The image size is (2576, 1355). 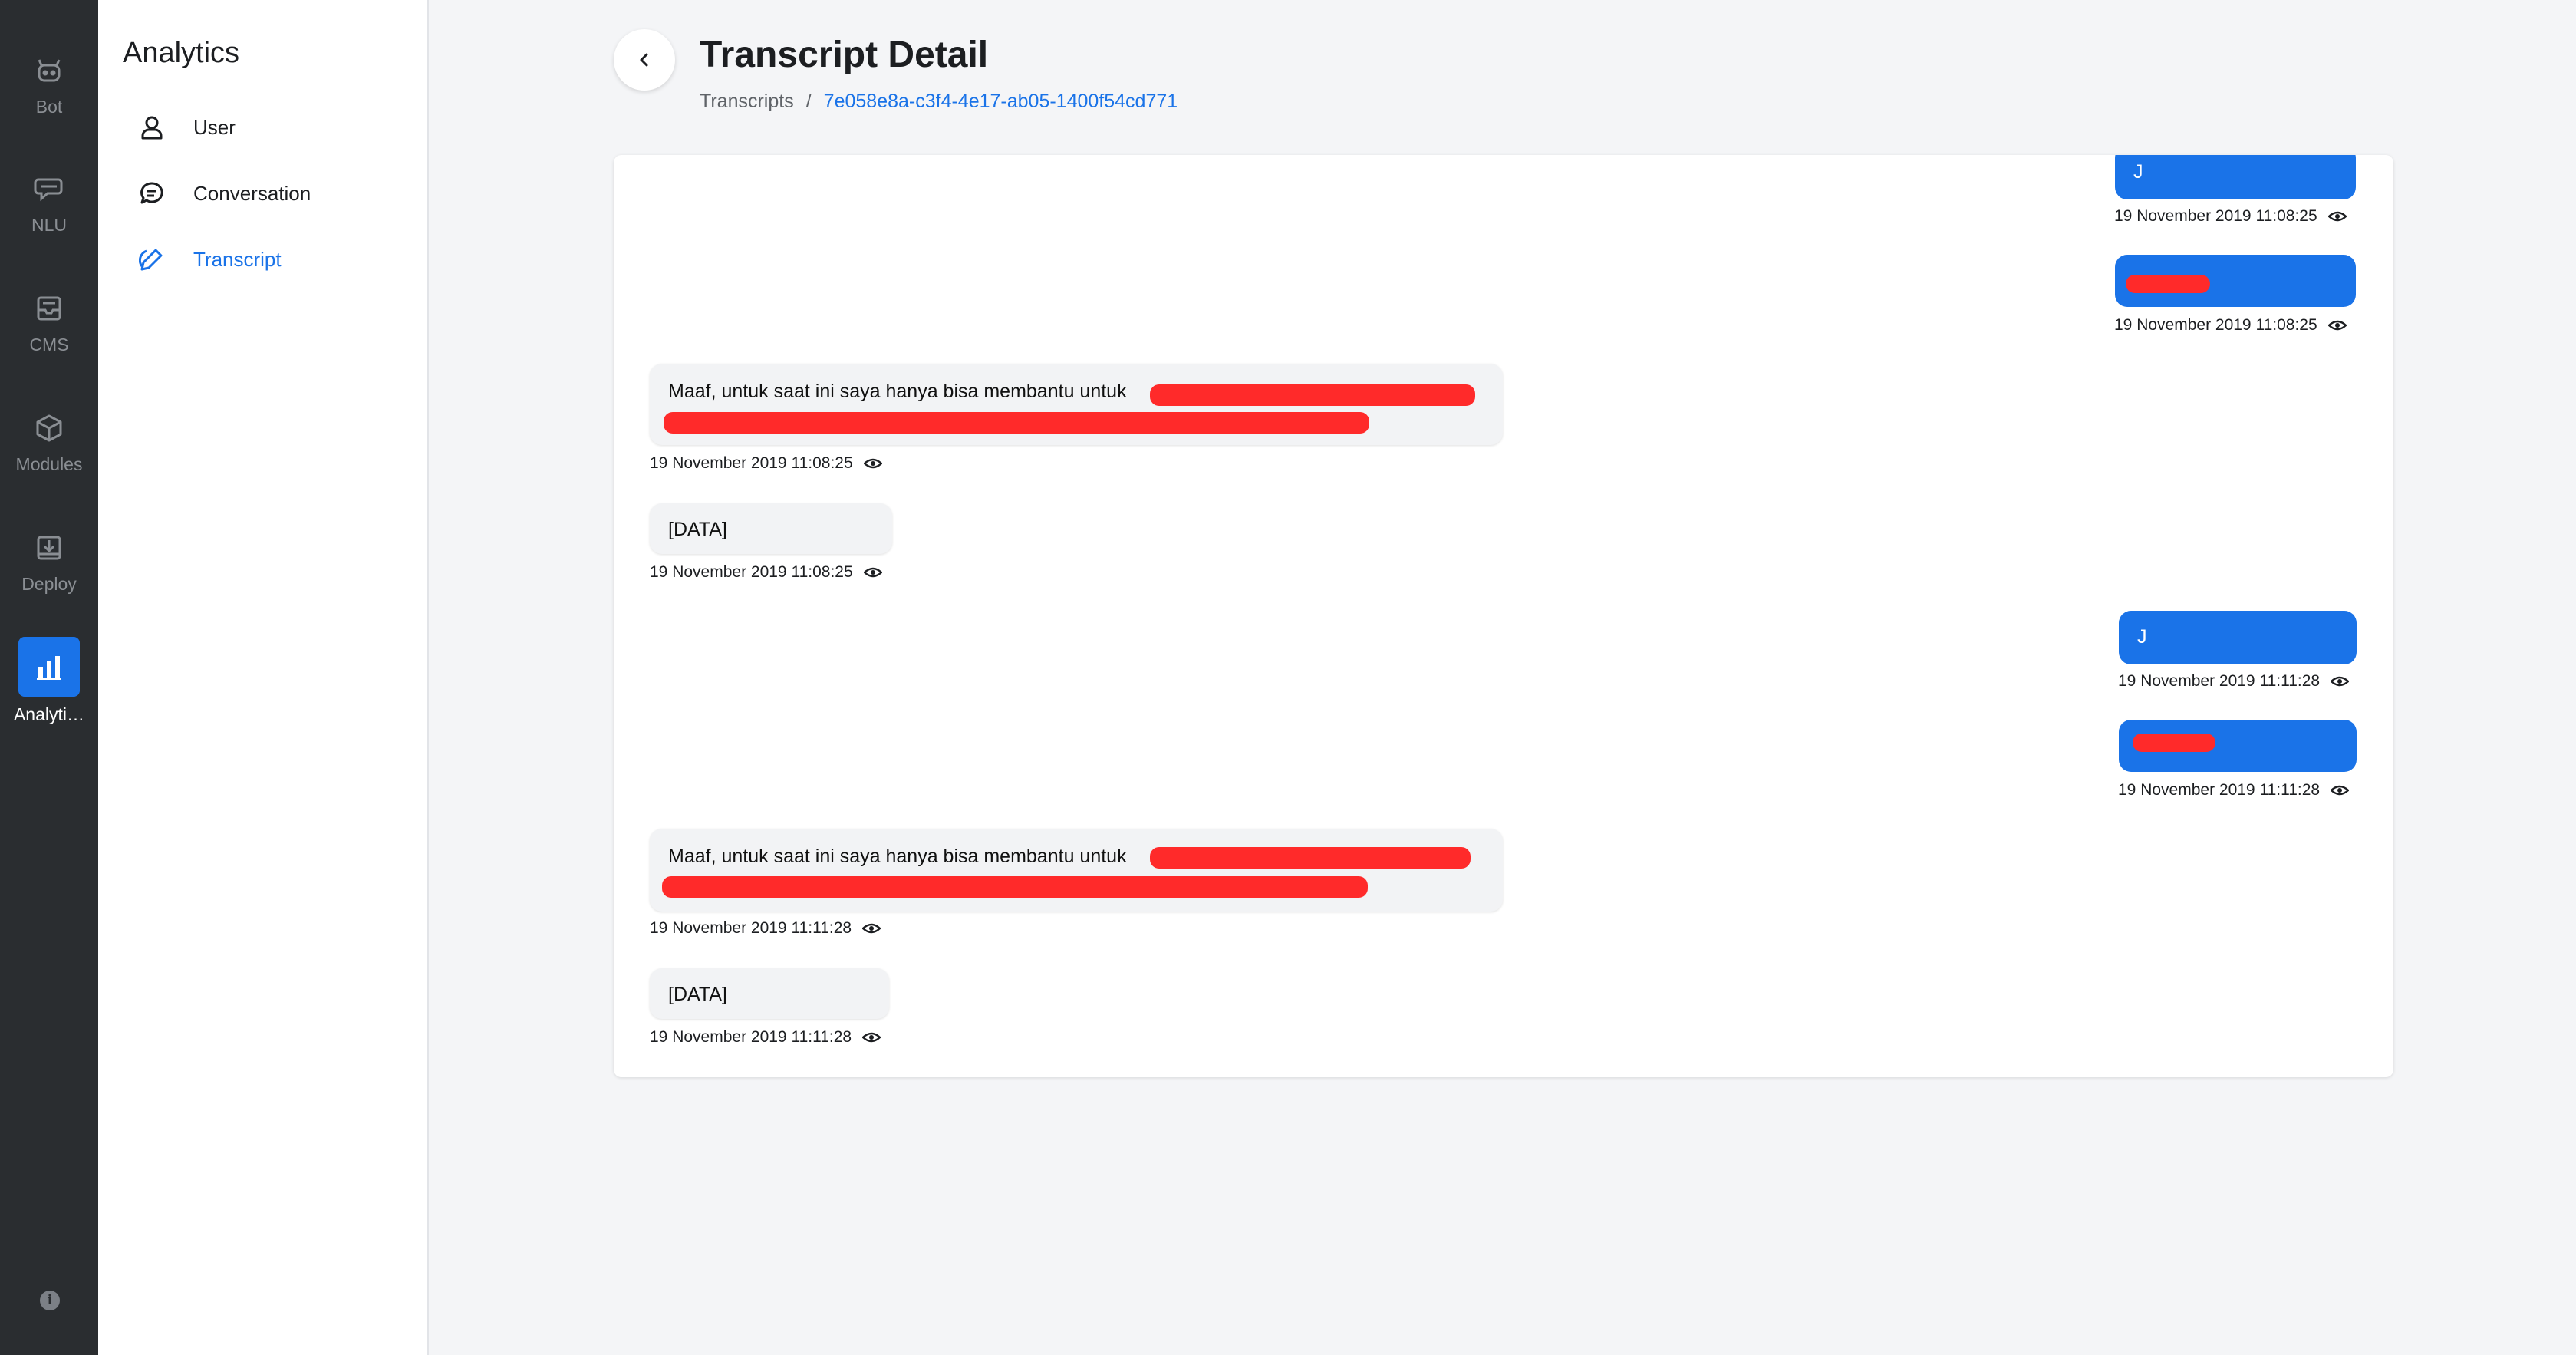 I want to click on inbox-icon, so click(x=49, y=308).